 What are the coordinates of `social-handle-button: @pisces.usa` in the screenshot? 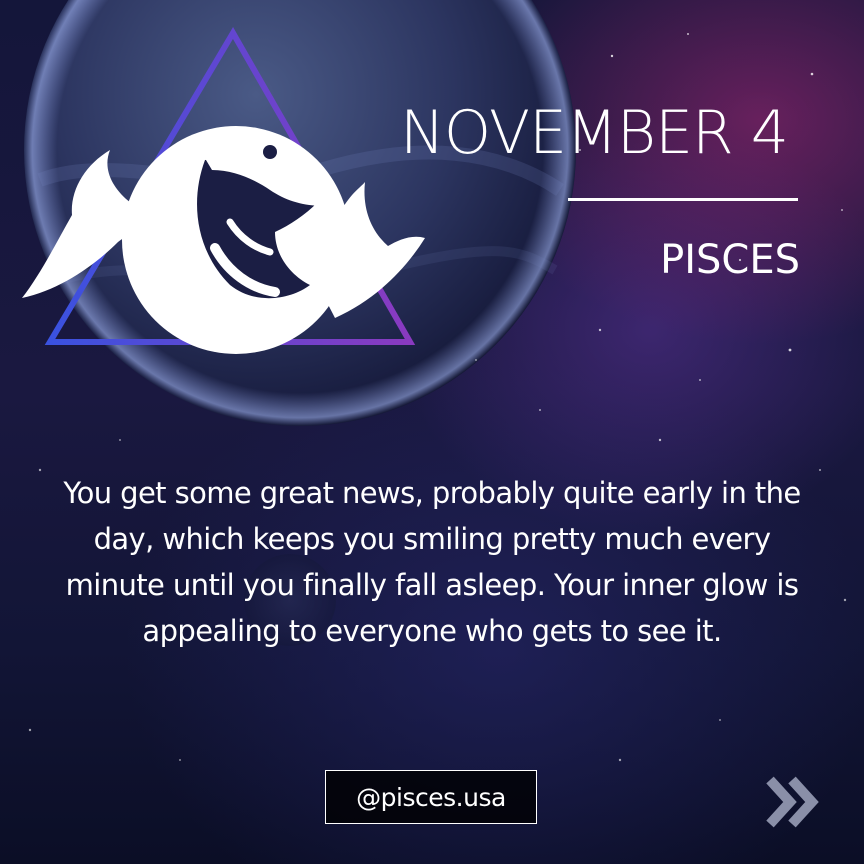 It's located at (431, 797).